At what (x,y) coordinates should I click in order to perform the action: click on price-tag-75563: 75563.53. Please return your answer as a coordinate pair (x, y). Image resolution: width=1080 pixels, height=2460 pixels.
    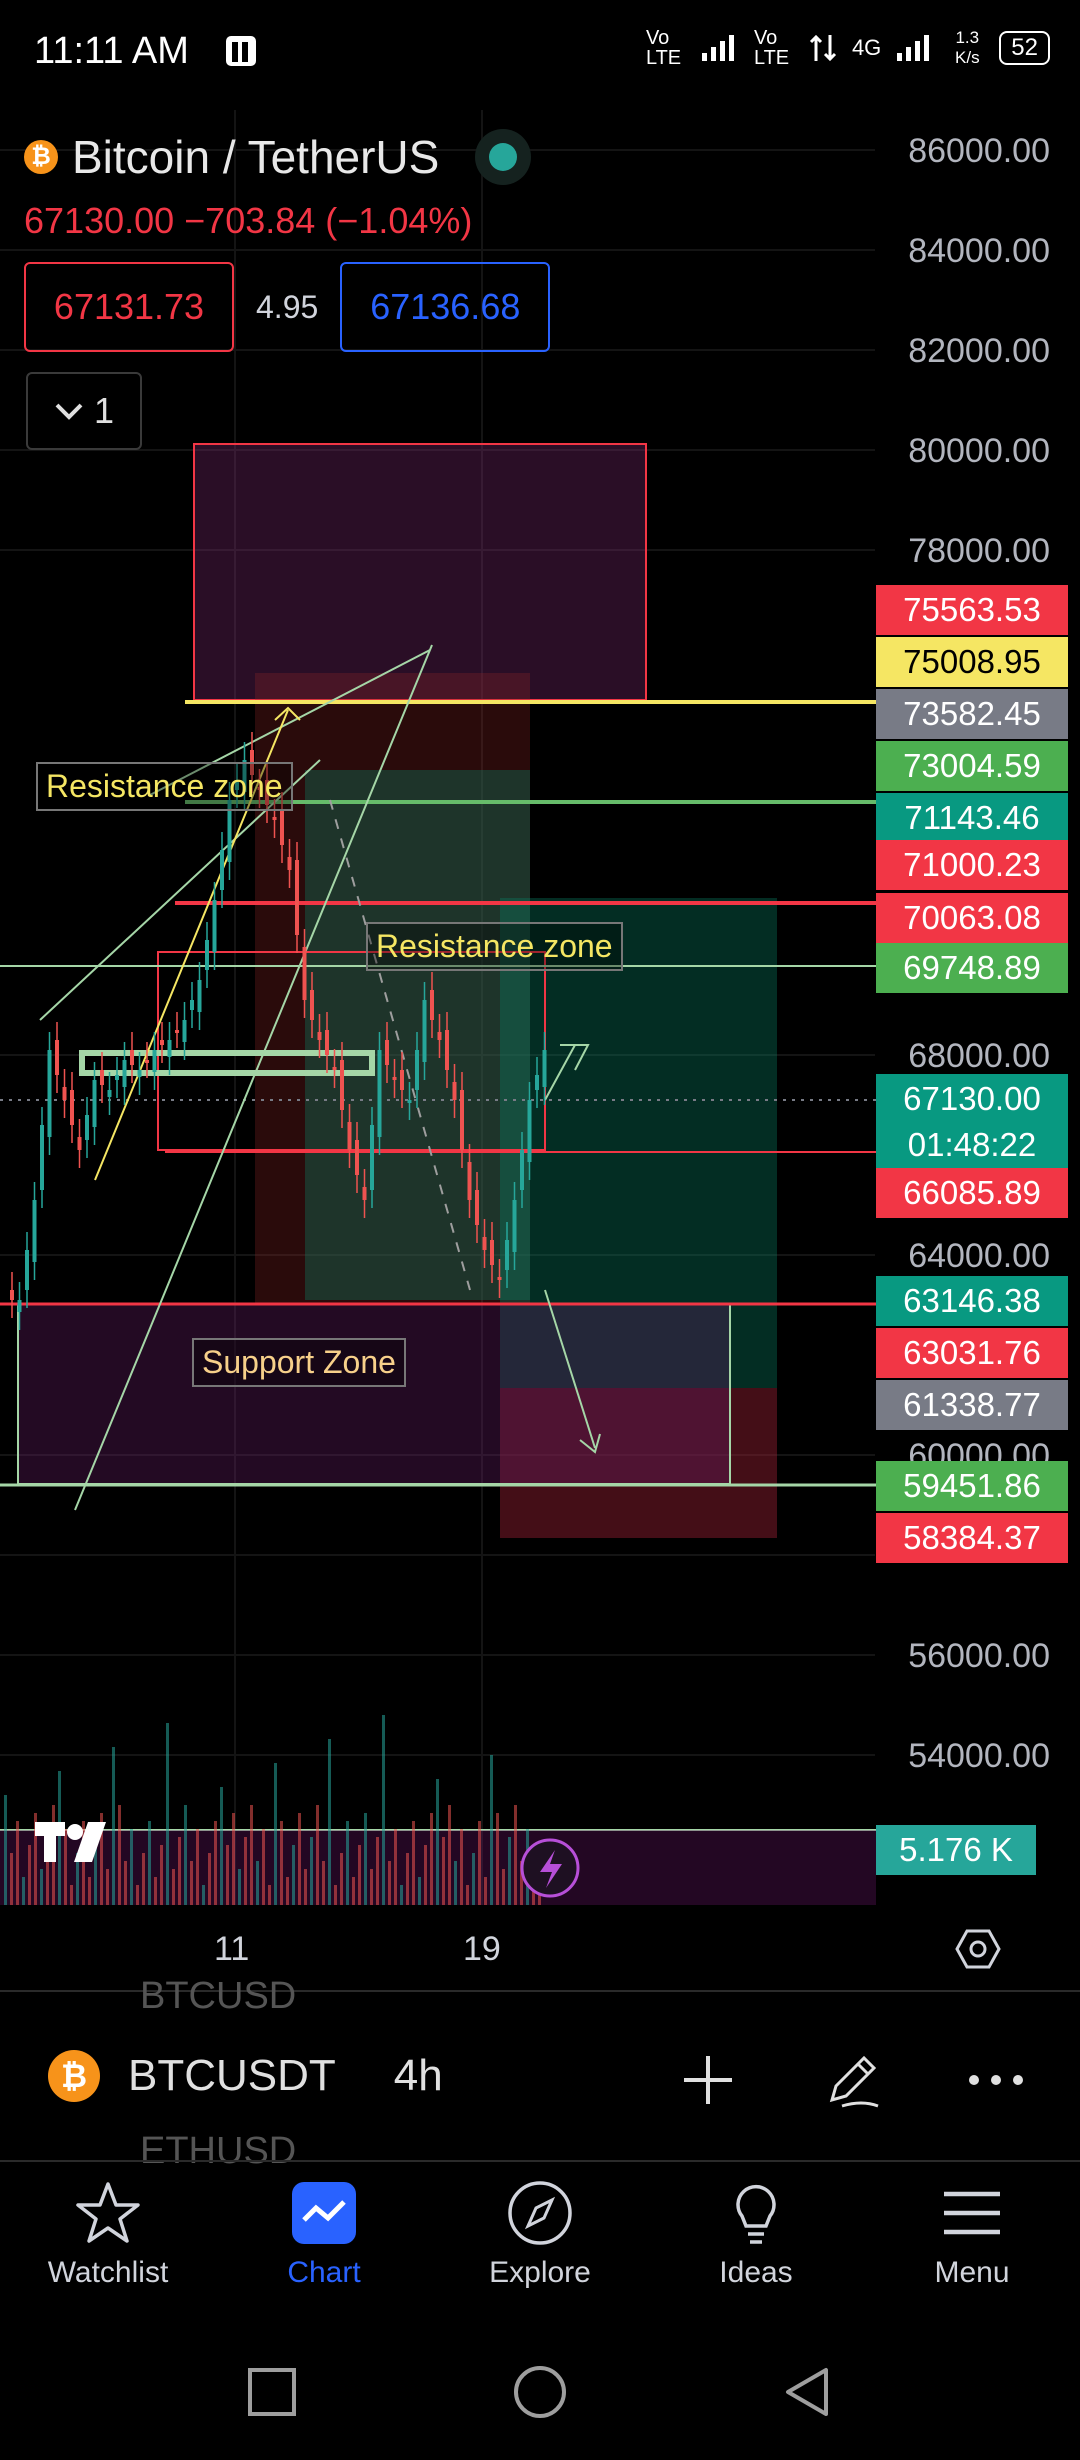
    Looking at the image, I should click on (972, 610).